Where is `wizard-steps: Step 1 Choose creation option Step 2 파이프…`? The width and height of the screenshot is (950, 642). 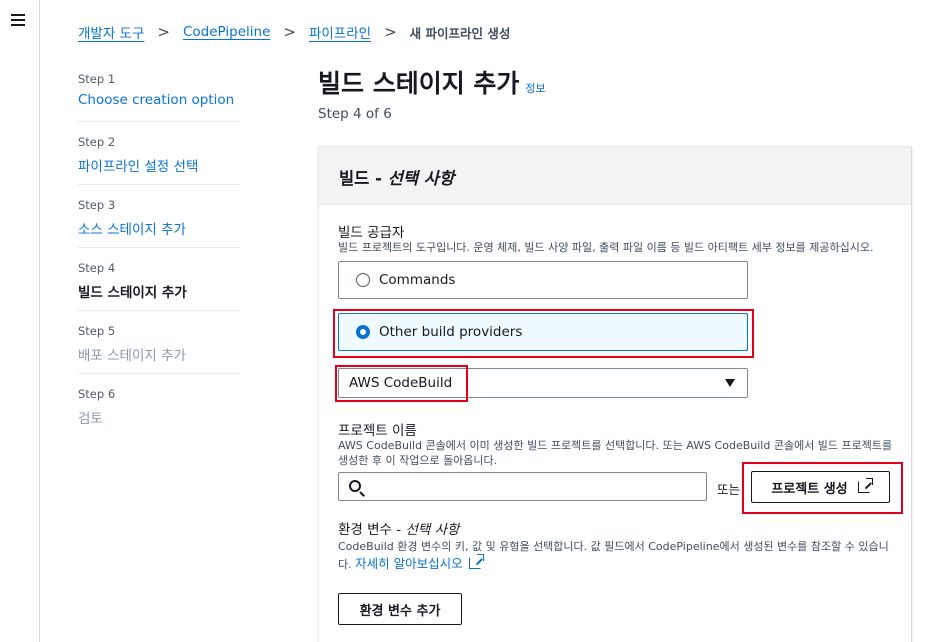 wizard-steps: Step 1 Choose creation option Step 2 파이프… is located at coordinates (159, 261).